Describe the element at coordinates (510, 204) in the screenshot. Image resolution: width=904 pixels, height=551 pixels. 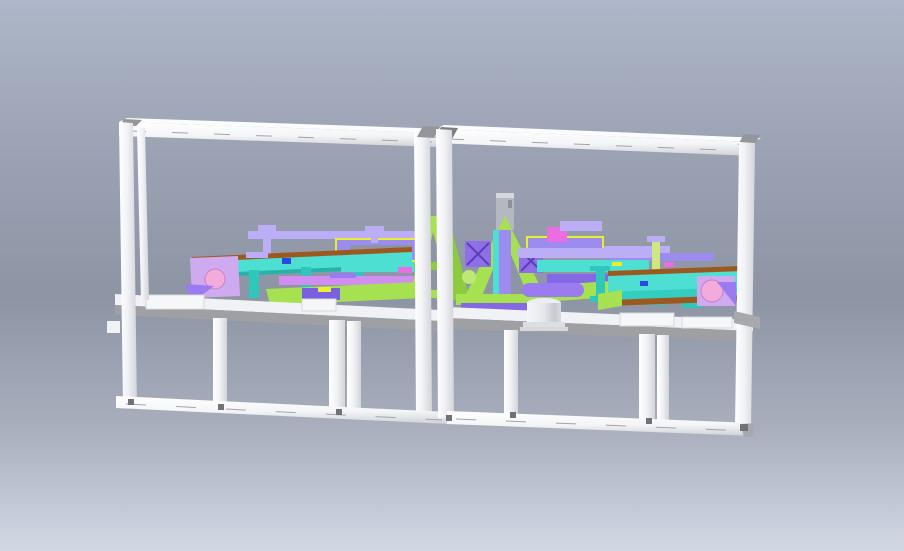
I see `tower-column-mark` at that location.